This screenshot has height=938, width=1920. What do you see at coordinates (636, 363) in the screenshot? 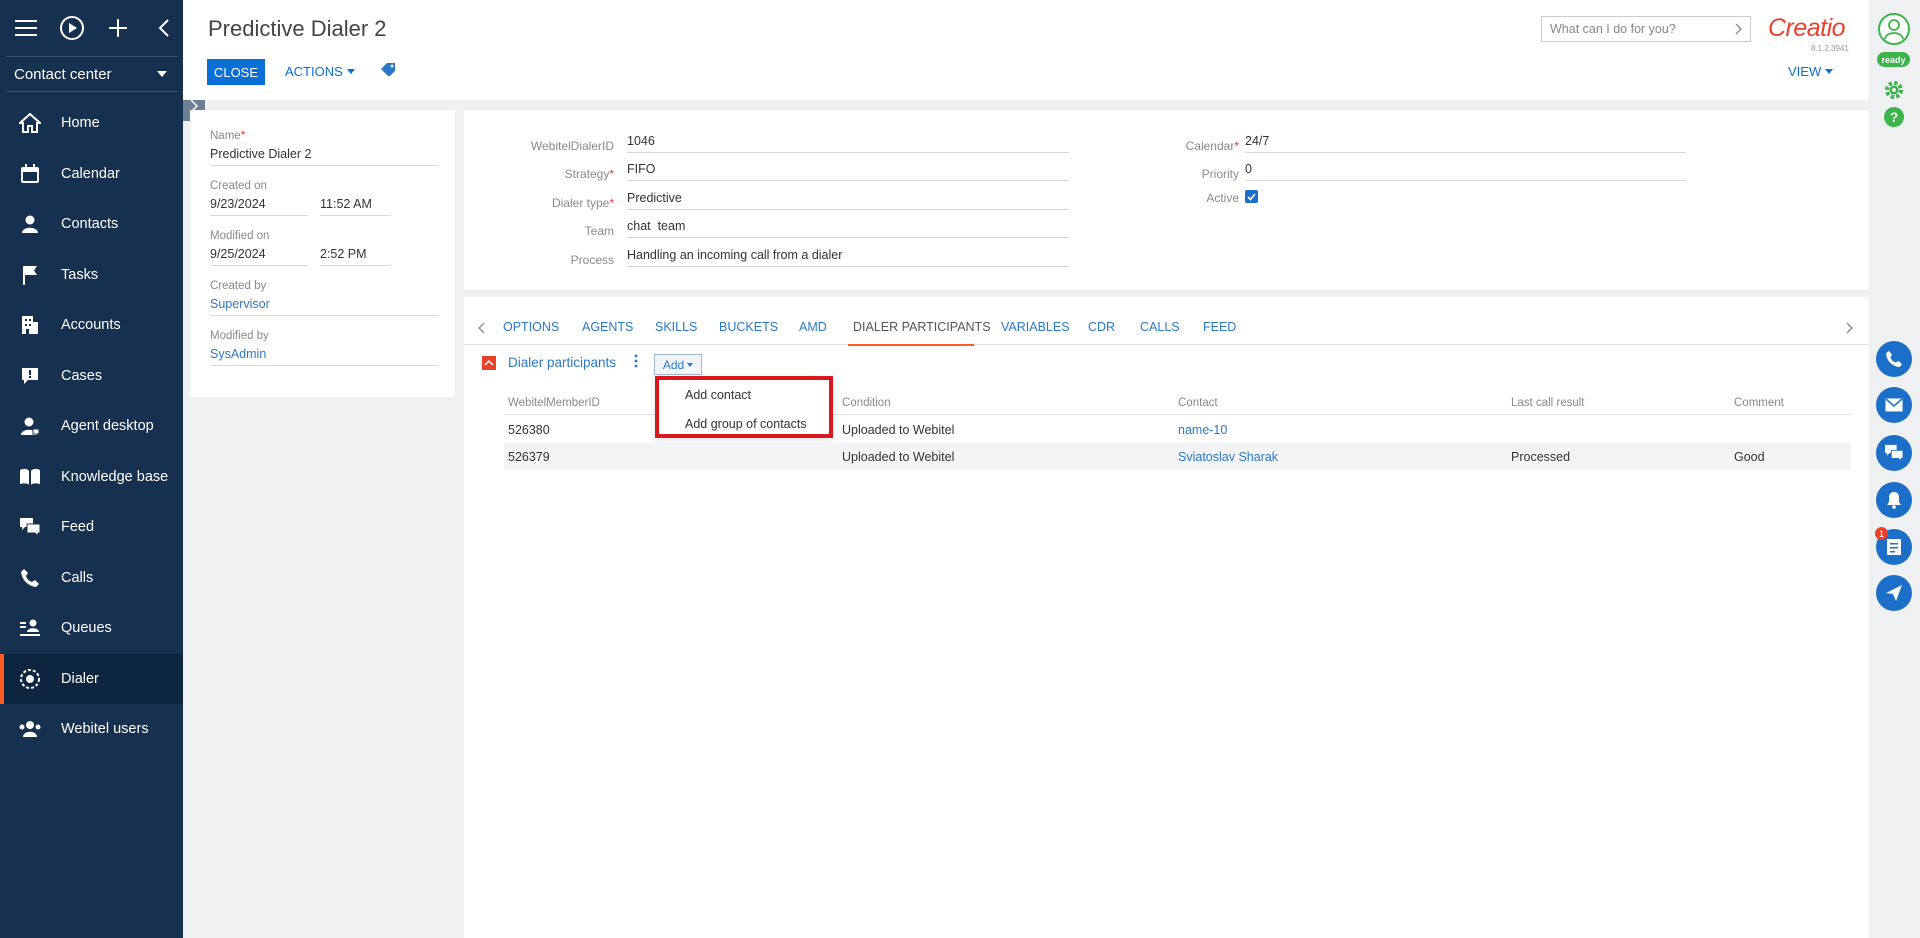
I see `kebab-menu-icon` at bounding box center [636, 363].